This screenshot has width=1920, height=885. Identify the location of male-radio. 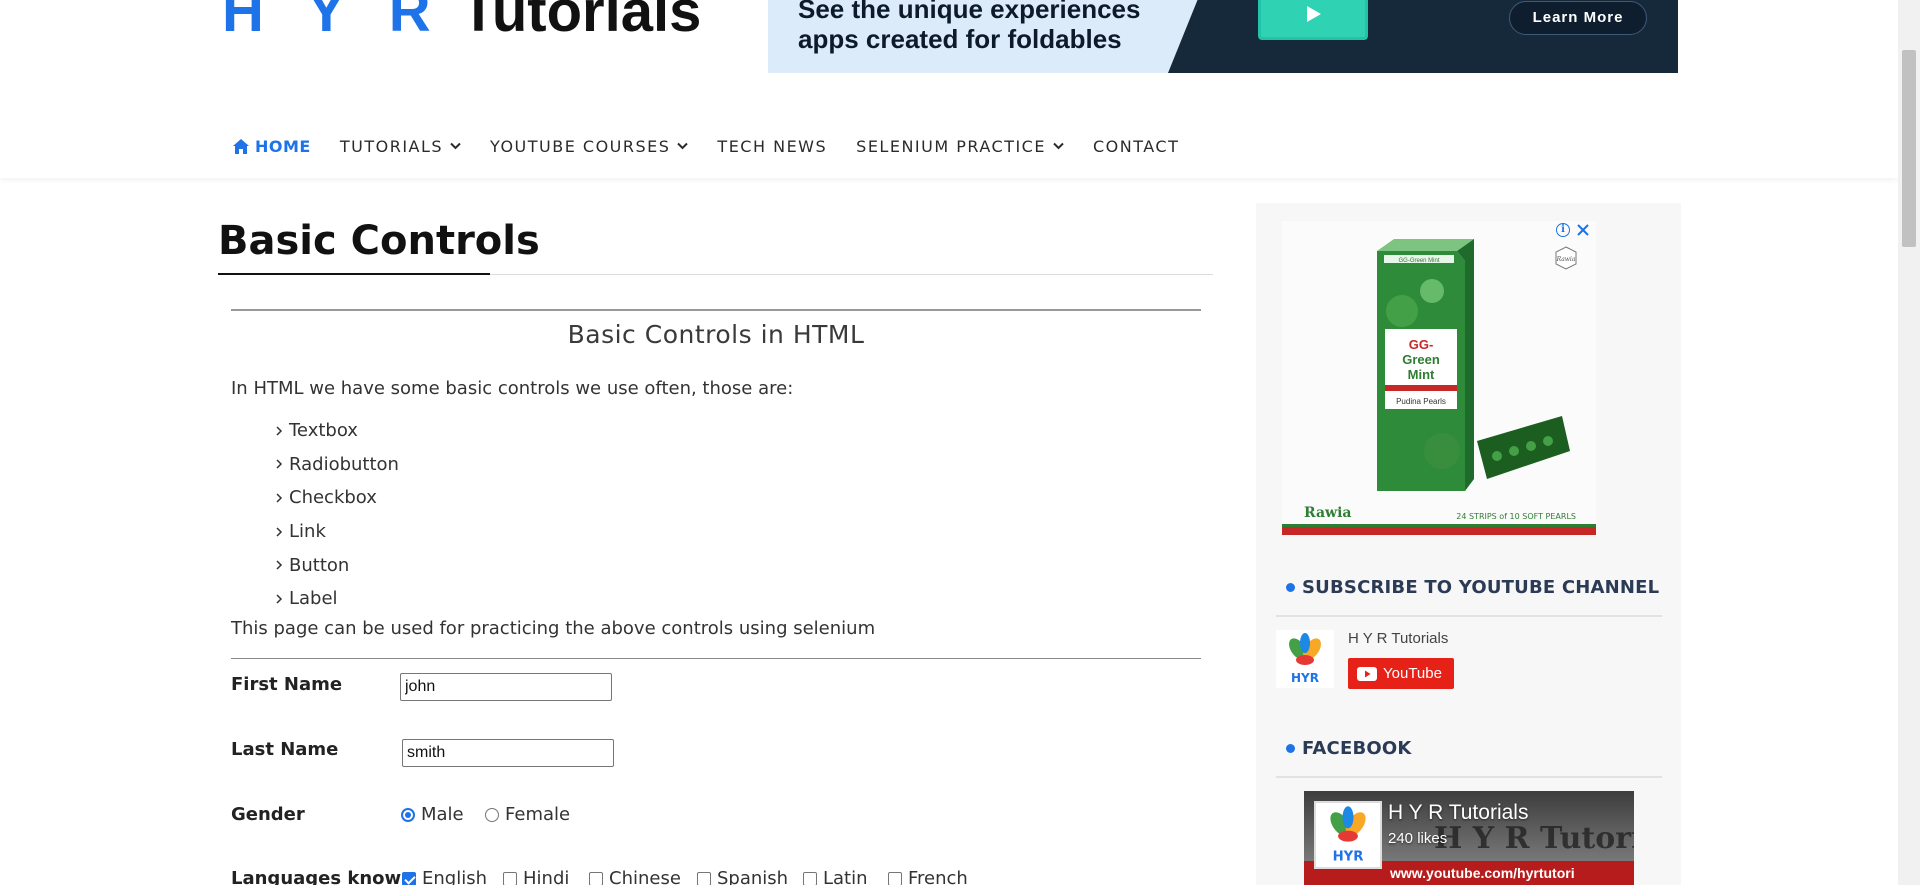
(408, 814).